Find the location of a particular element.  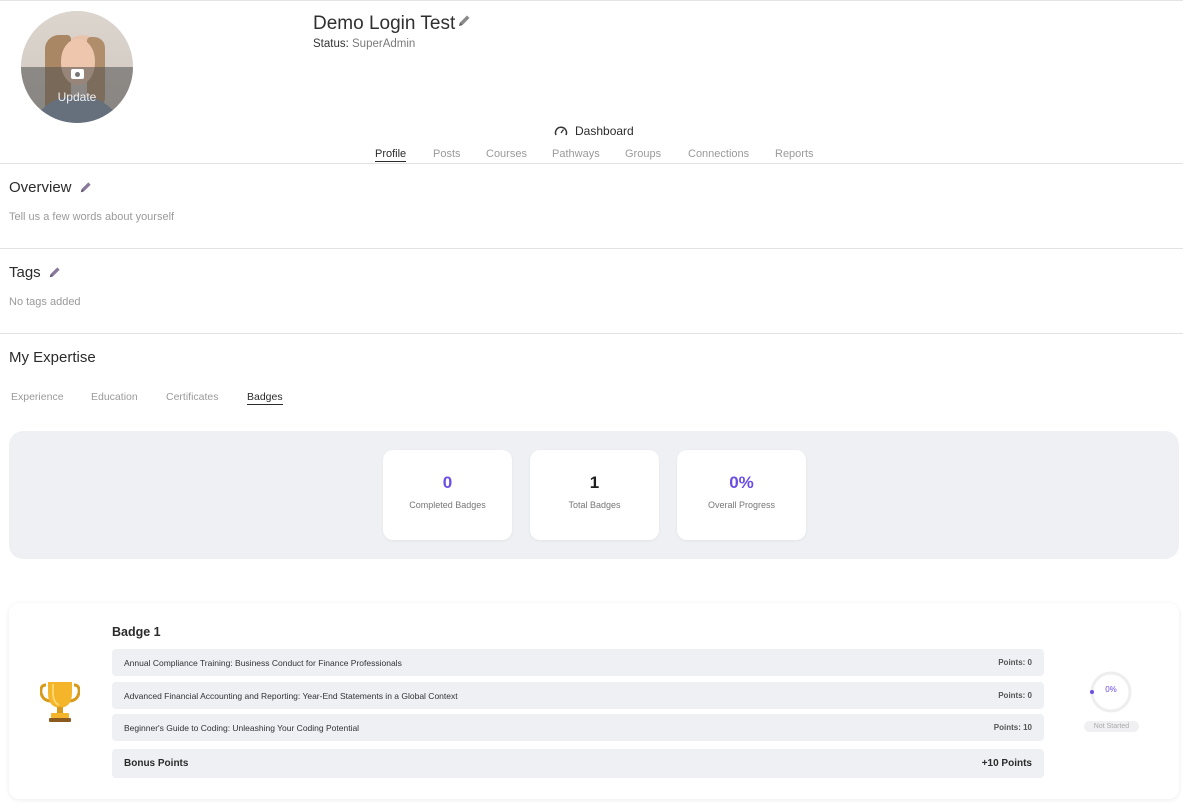

stat-completed-badges: 0 Completed Badges is located at coordinates (447, 495).